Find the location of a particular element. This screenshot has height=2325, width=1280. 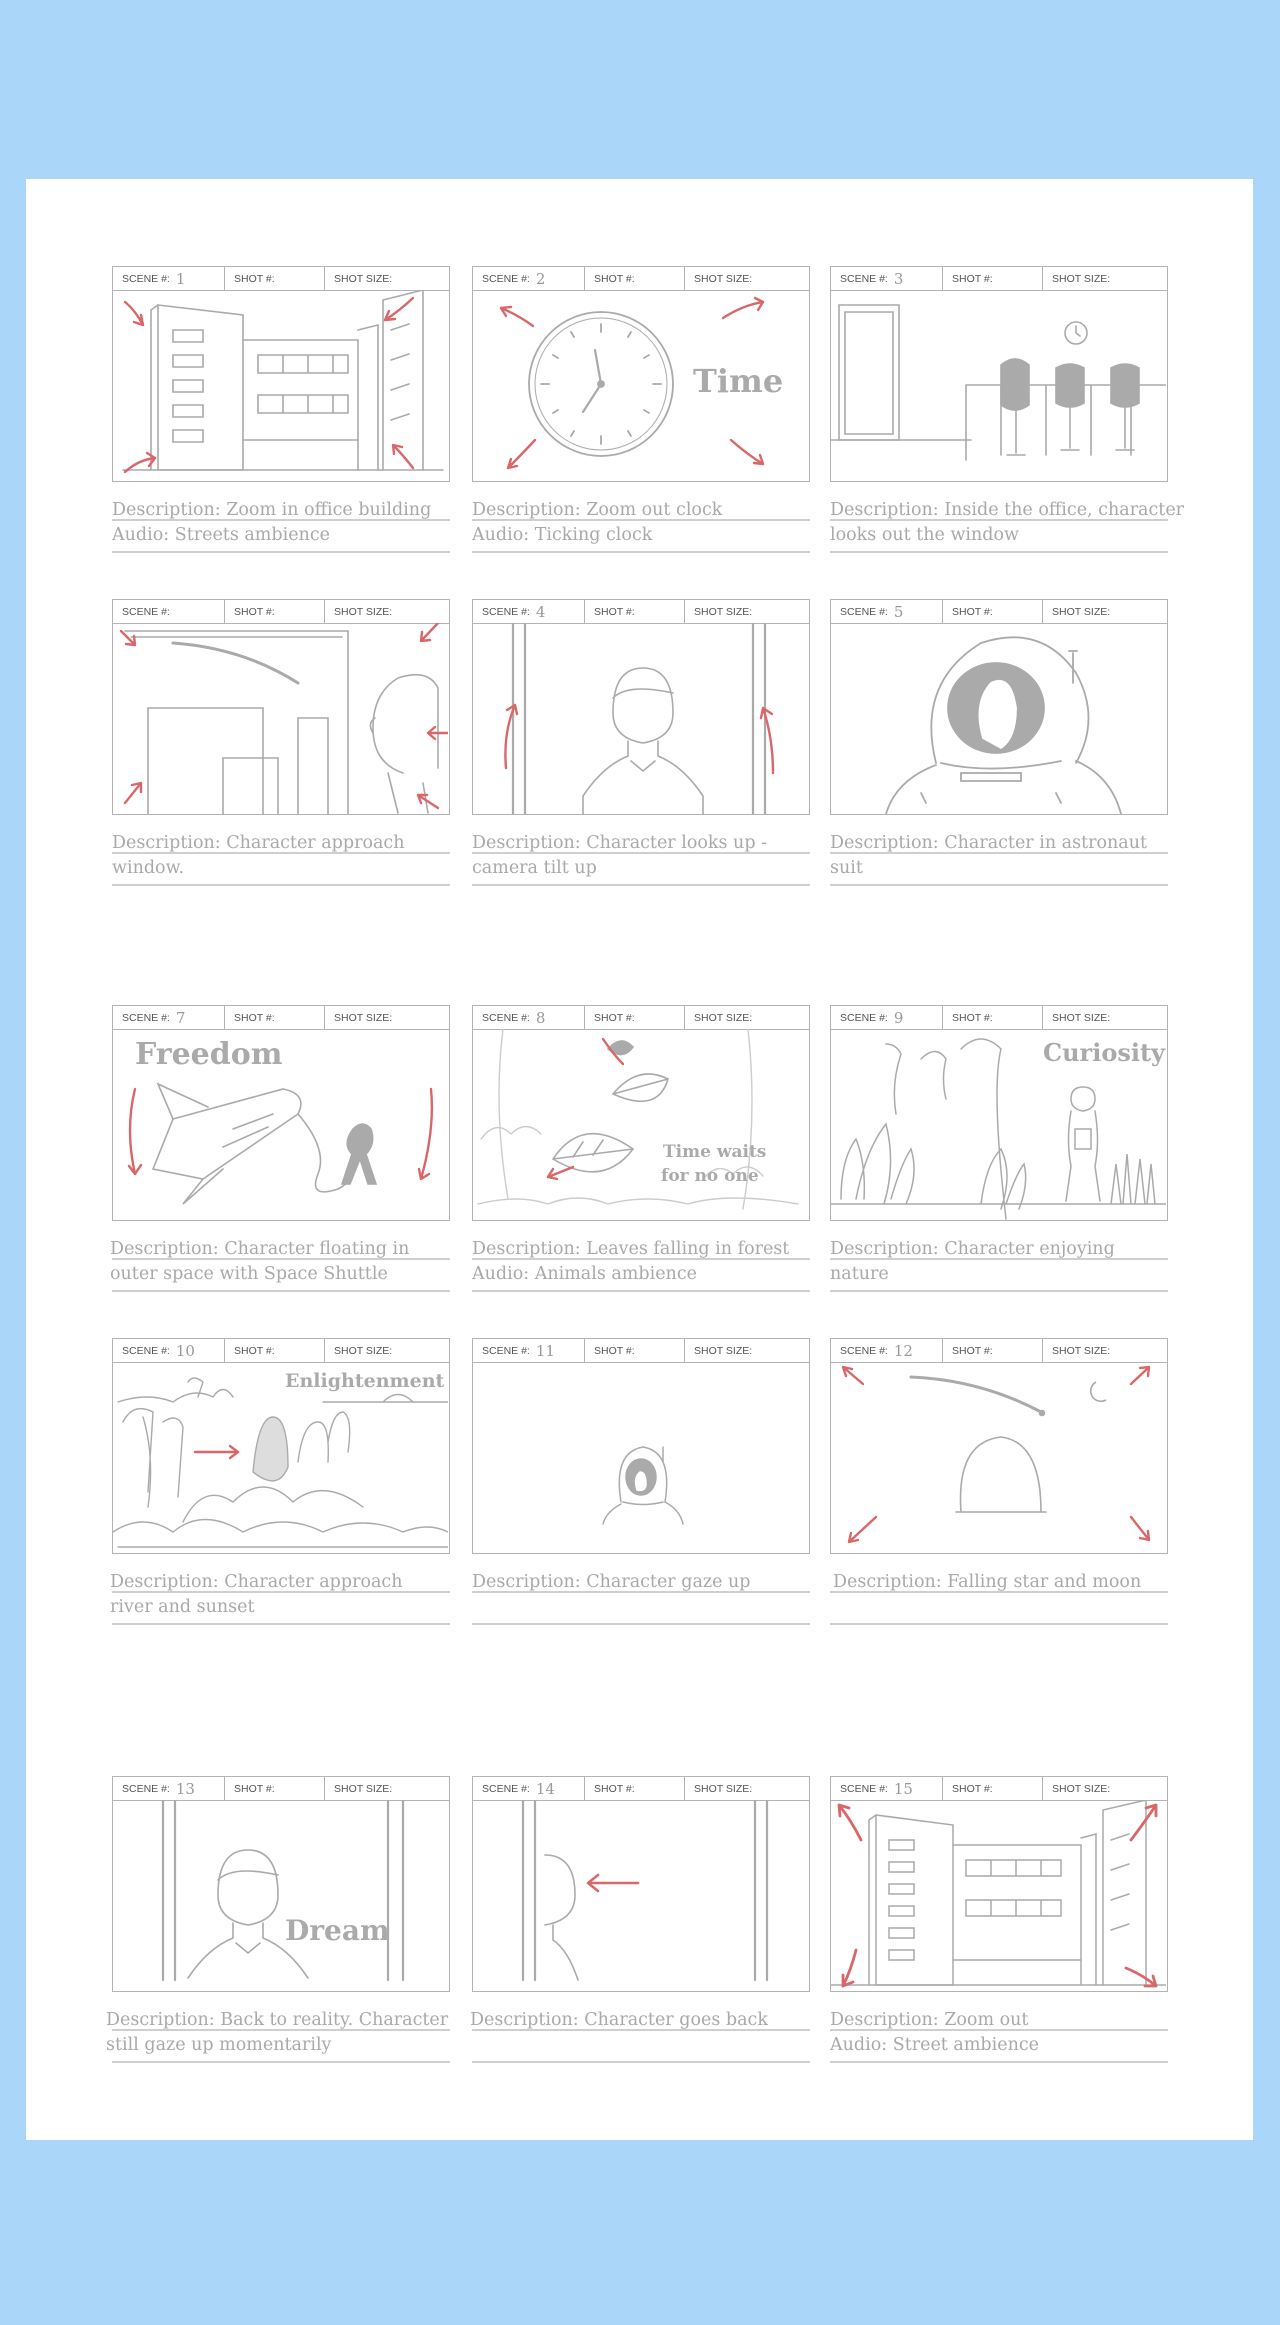

description-line-2: nature is located at coordinates (859, 1274).